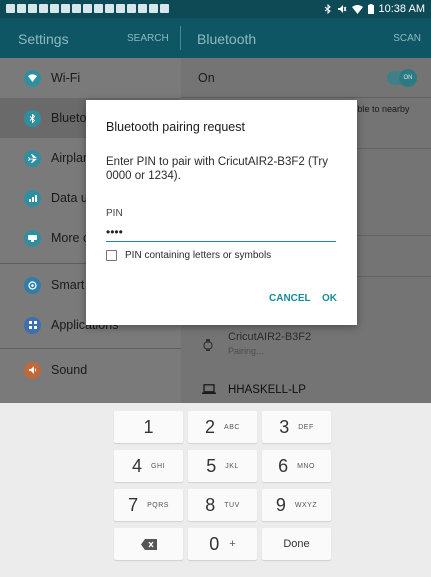 Image resolution: width=431 pixels, height=577 pixels. I want to click on key-letters: JKL, so click(232, 466).